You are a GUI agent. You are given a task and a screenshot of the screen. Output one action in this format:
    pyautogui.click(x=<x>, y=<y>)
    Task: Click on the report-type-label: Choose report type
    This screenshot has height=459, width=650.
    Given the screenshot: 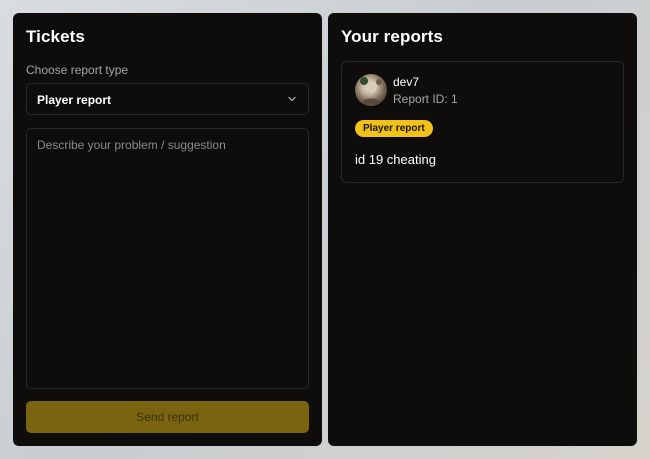 What is the action you would take?
    pyautogui.click(x=77, y=70)
    